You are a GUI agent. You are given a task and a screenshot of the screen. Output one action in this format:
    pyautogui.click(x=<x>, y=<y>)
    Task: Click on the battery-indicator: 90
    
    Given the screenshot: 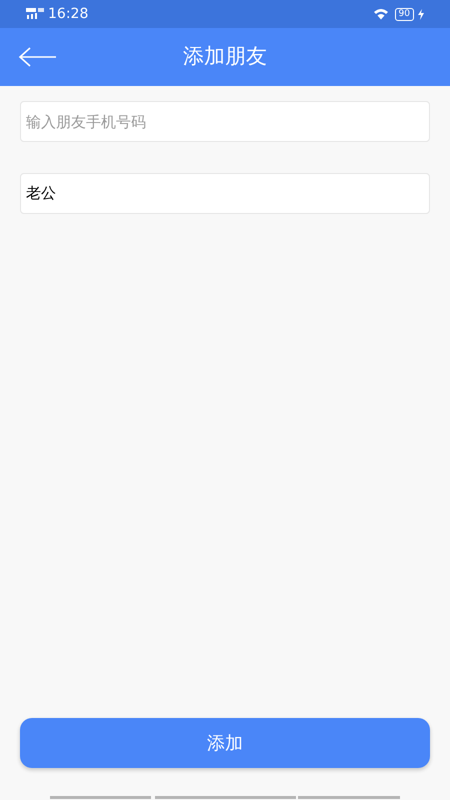 What is the action you would take?
    pyautogui.click(x=404, y=14)
    